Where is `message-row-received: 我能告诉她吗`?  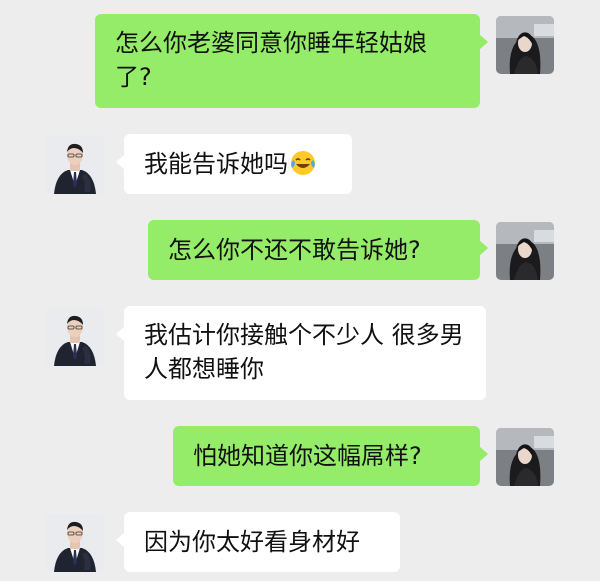
message-row-received: 我能告诉她吗 is located at coordinates (300, 166).